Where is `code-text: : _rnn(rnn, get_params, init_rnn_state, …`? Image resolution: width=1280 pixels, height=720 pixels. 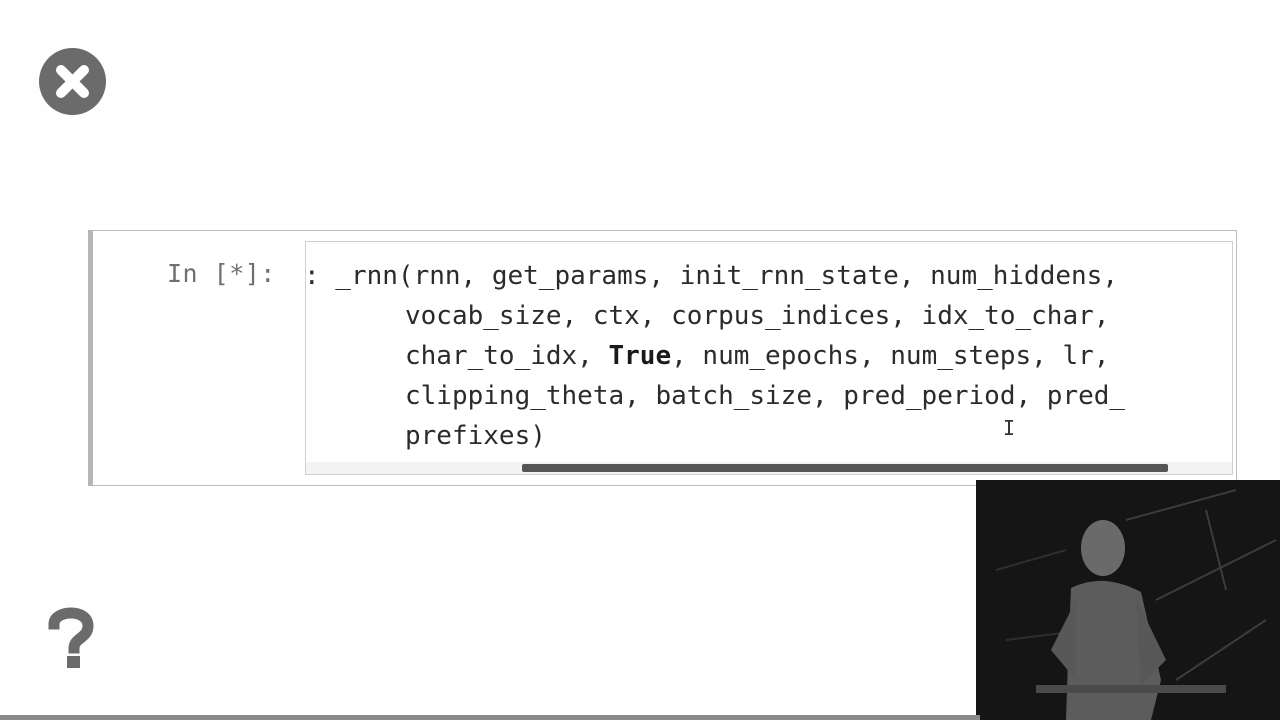
code-text: : _rnn(rnn, get_params, init_rnn_state, … is located at coordinates (711, 276).